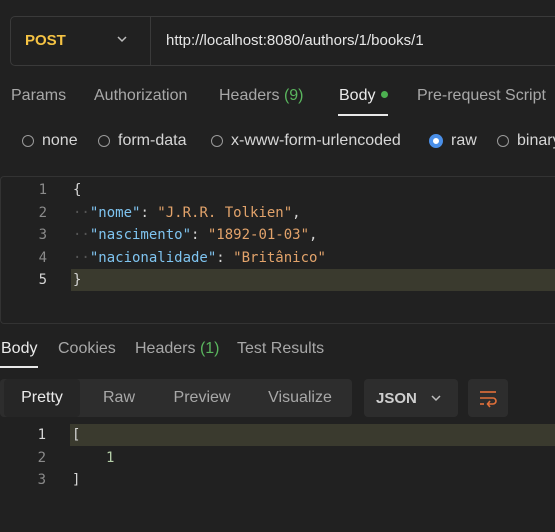 The height and width of the screenshot is (532, 555). What do you see at coordinates (76, 435) in the screenshot?
I see `code-text: [` at bounding box center [76, 435].